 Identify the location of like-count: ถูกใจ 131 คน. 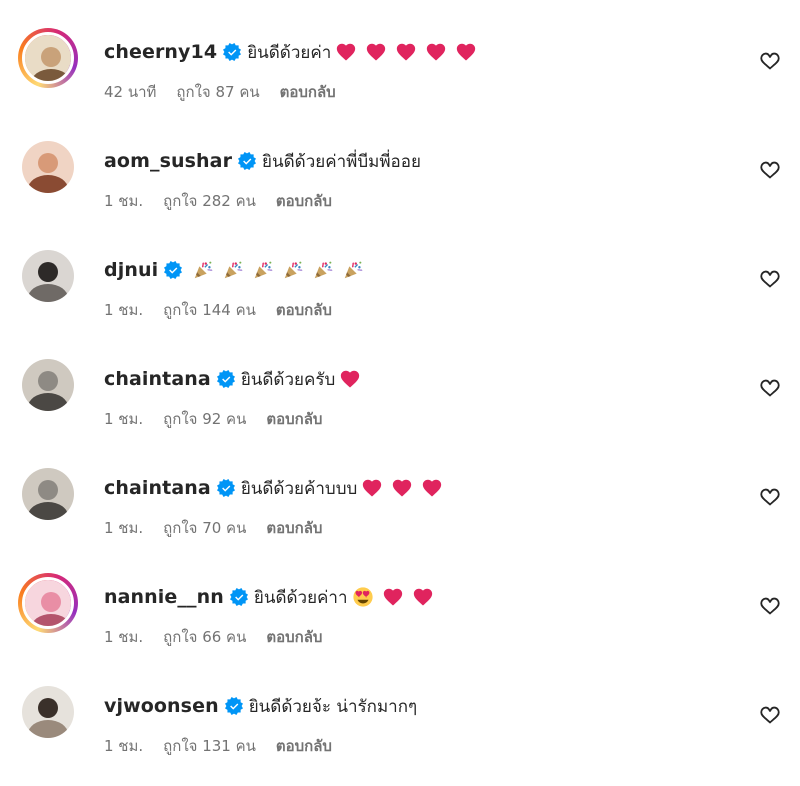
(209, 746).